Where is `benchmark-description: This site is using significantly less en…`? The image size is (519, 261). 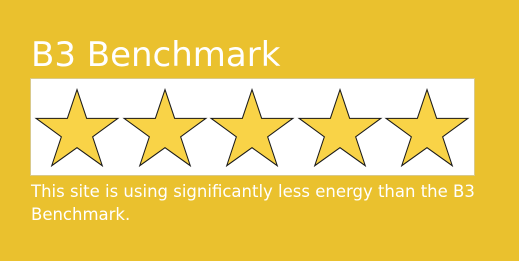
benchmark-description: This site is using significantly less en… is located at coordinates (253, 203).